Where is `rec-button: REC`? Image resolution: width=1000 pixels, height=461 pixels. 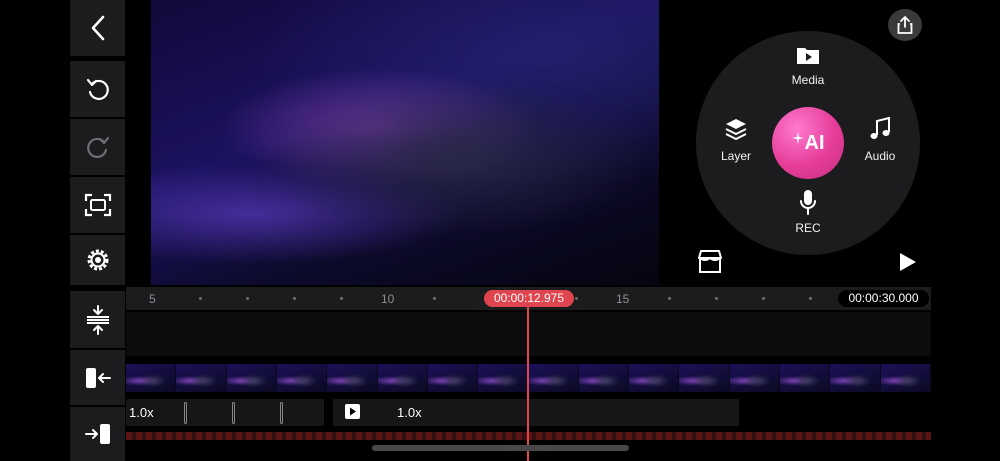 rec-button: REC is located at coordinates (808, 212).